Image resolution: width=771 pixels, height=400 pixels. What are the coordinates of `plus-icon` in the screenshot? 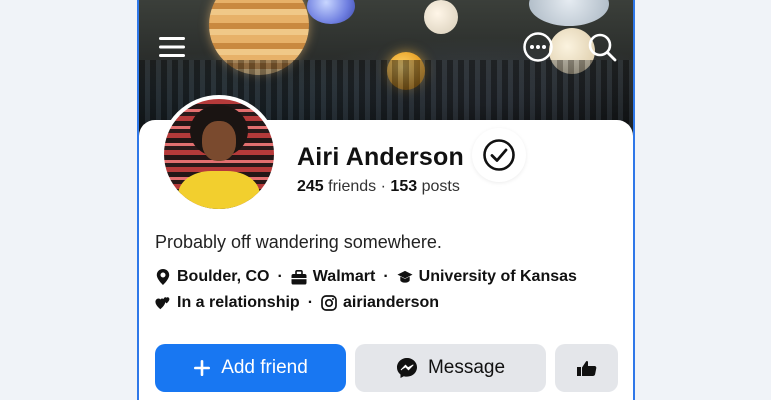 It's located at (202, 368).